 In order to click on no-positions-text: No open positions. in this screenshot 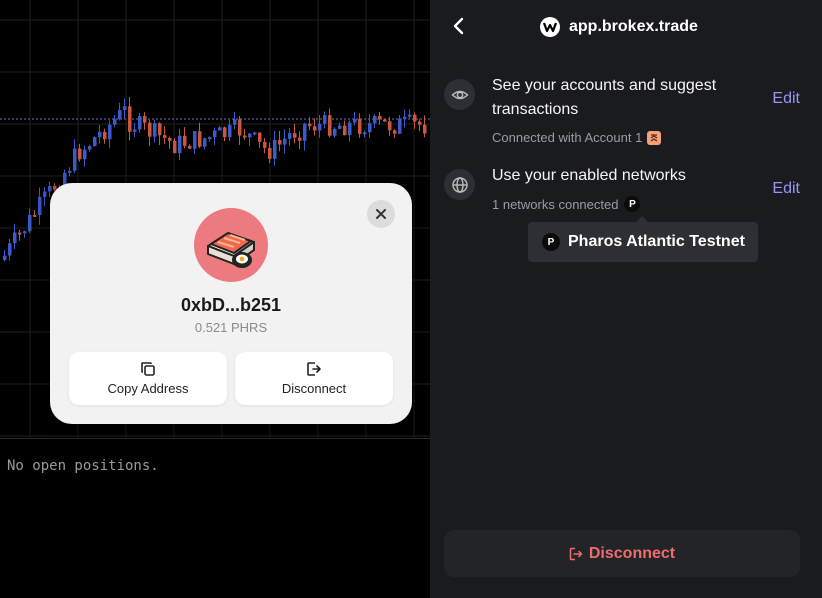, I will do `click(83, 466)`.